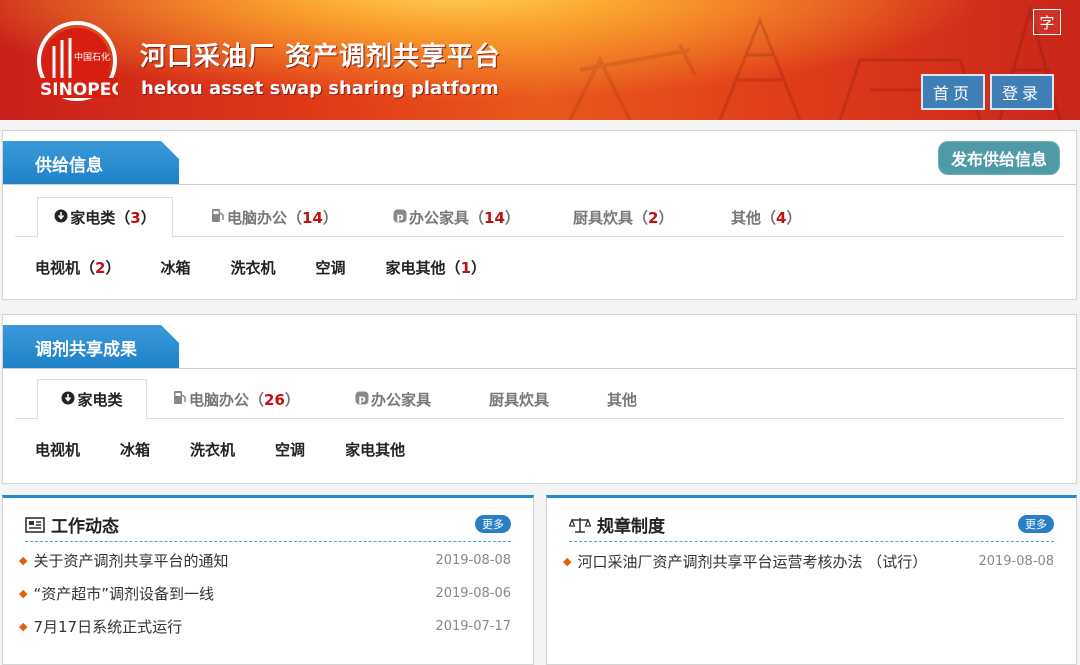  What do you see at coordinates (393, 399) in the screenshot?
I see `tab-office-furniture: p 办公家具` at bounding box center [393, 399].